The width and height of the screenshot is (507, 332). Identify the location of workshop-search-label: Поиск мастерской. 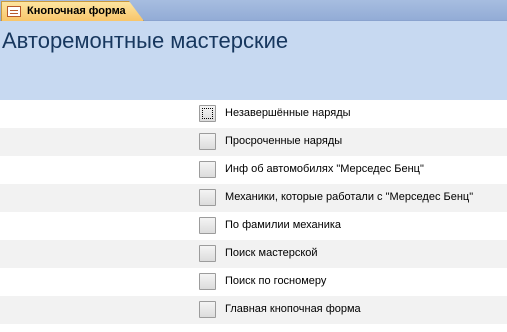
(271, 253).